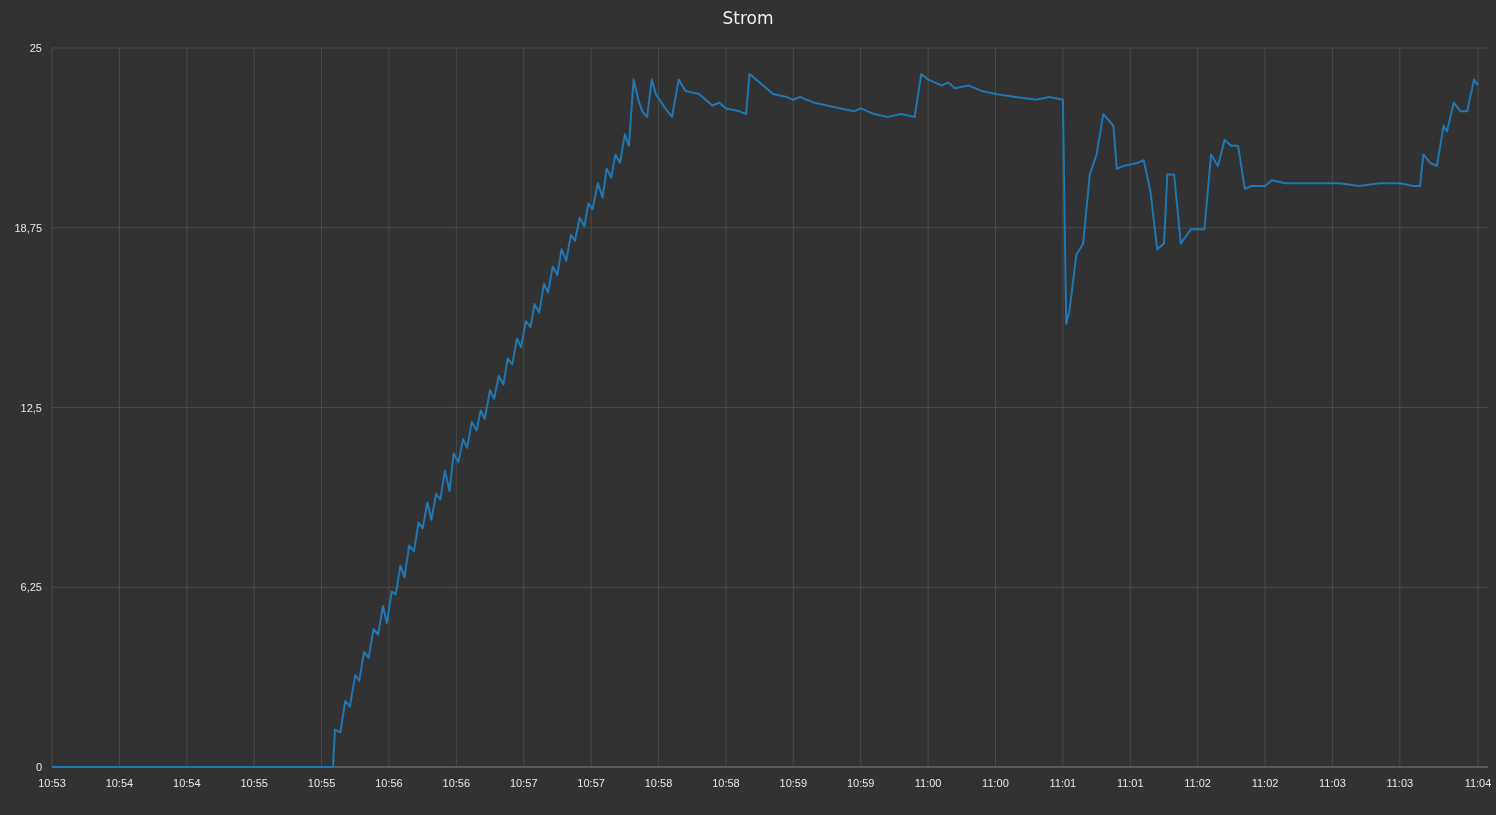 This screenshot has width=1496, height=815. I want to click on x-tick-label: 10:53, so click(52, 783).